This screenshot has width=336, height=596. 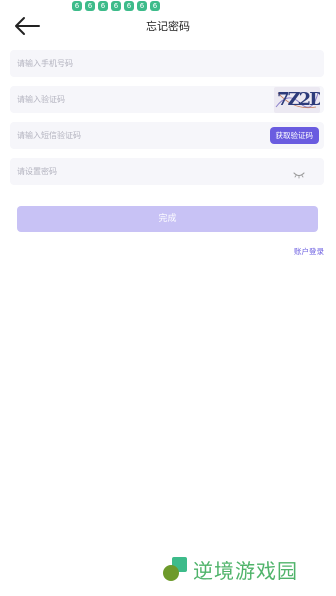 I want to click on status-bar-icons: 6 6 6 6 6 6 6, so click(x=116, y=6).